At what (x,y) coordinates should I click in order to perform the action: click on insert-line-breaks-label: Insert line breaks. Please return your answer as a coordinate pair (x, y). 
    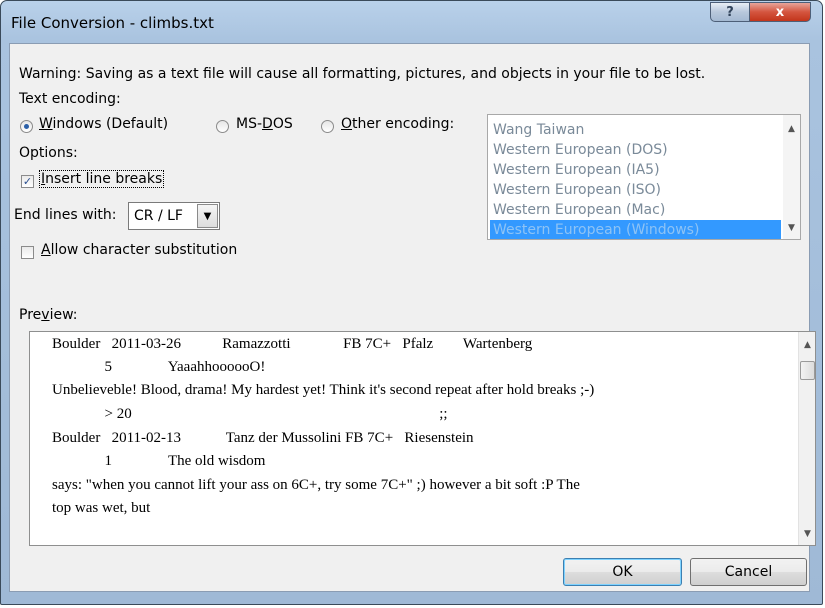
    Looking at the image, I should click on (102, 179).